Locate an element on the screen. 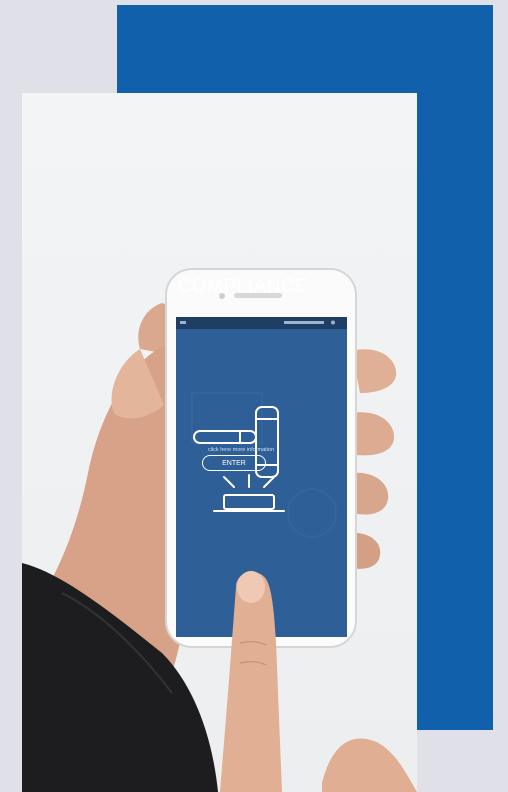 This screenshot has height=792, width=508. compliance-title: COMPLIANCE is located at coordinates (243, 286).